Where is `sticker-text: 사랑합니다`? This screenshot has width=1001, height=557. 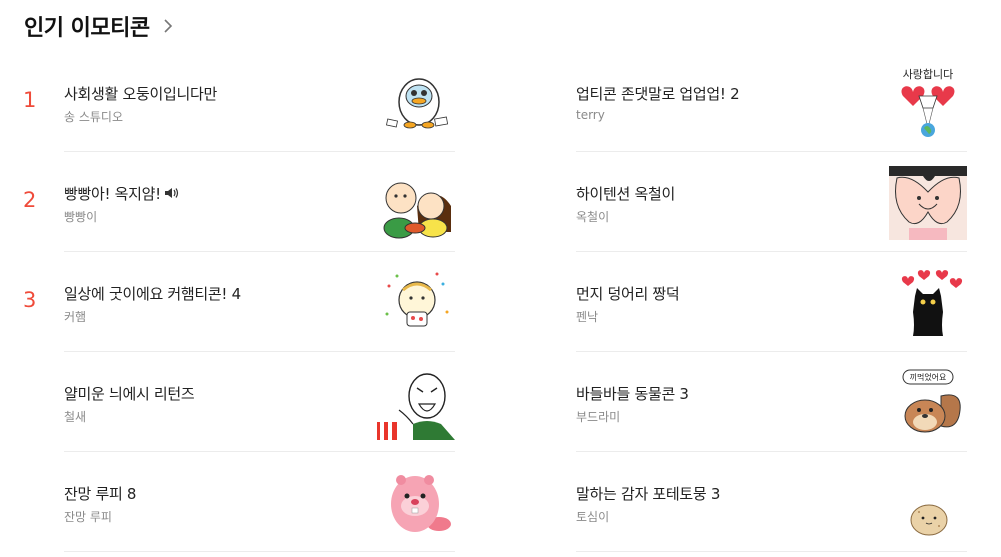 sticker-text: 사랑합니다 is located at coordinates (928, 74).